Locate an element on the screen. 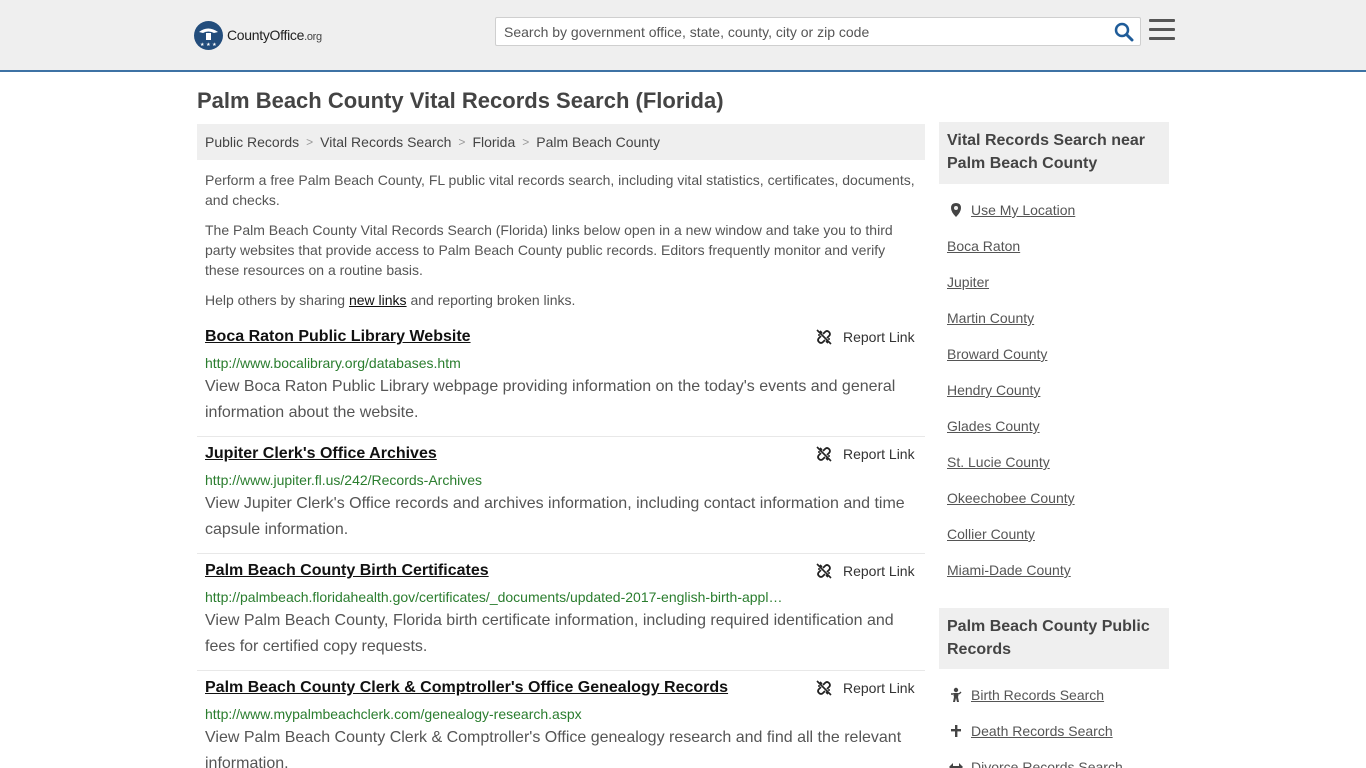 This screenshot has width=1366, height=768. listing-url: http://www.bocalibrary.org/databases.htm is located at coordinates (333, 363).